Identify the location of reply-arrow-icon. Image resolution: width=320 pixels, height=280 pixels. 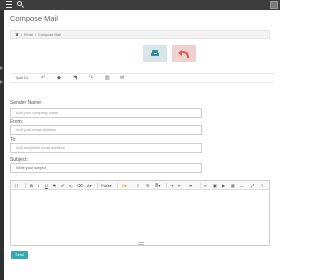
(184, 53).